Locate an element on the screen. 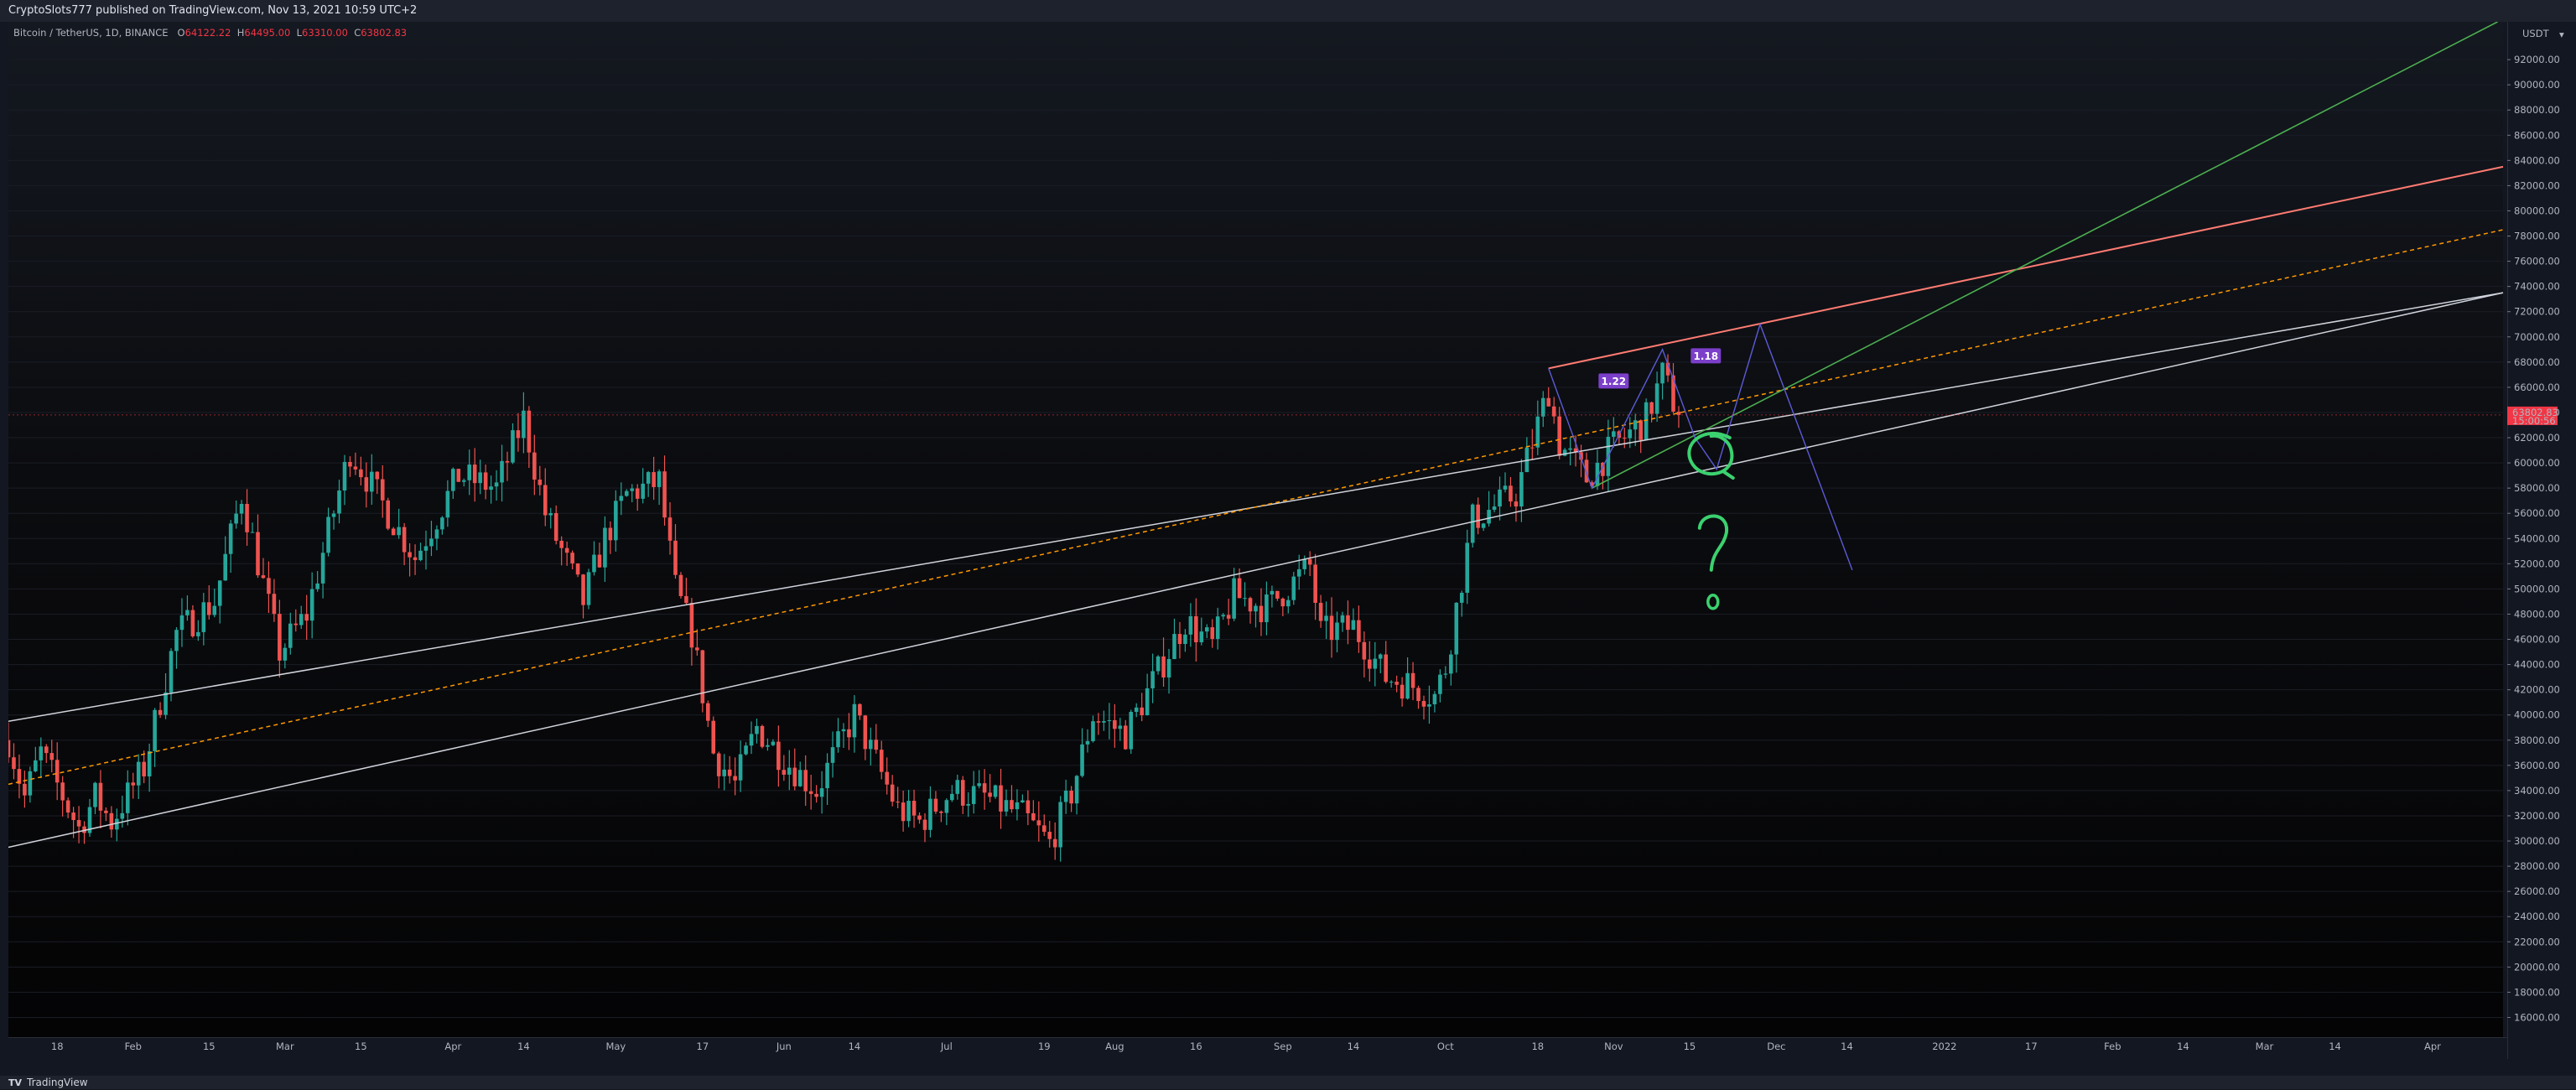 This screenshot has width=2576, height=1090. price-tick-label: 52000.00 is located at coordinates (2537, 563).